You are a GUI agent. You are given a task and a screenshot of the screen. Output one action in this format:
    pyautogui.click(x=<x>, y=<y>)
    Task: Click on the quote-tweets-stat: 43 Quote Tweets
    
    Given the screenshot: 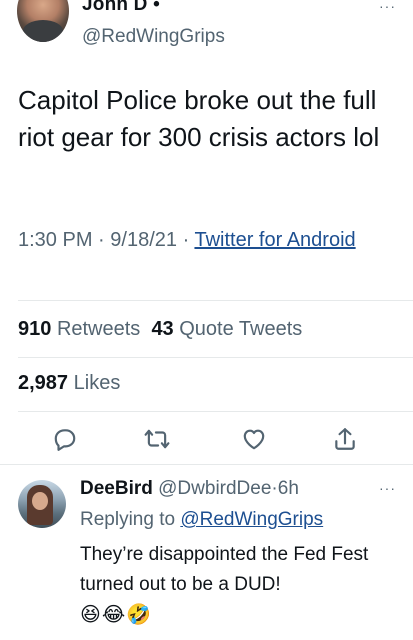 What is the action you would take?
    pyautogui.click(x=226, y=329)
    